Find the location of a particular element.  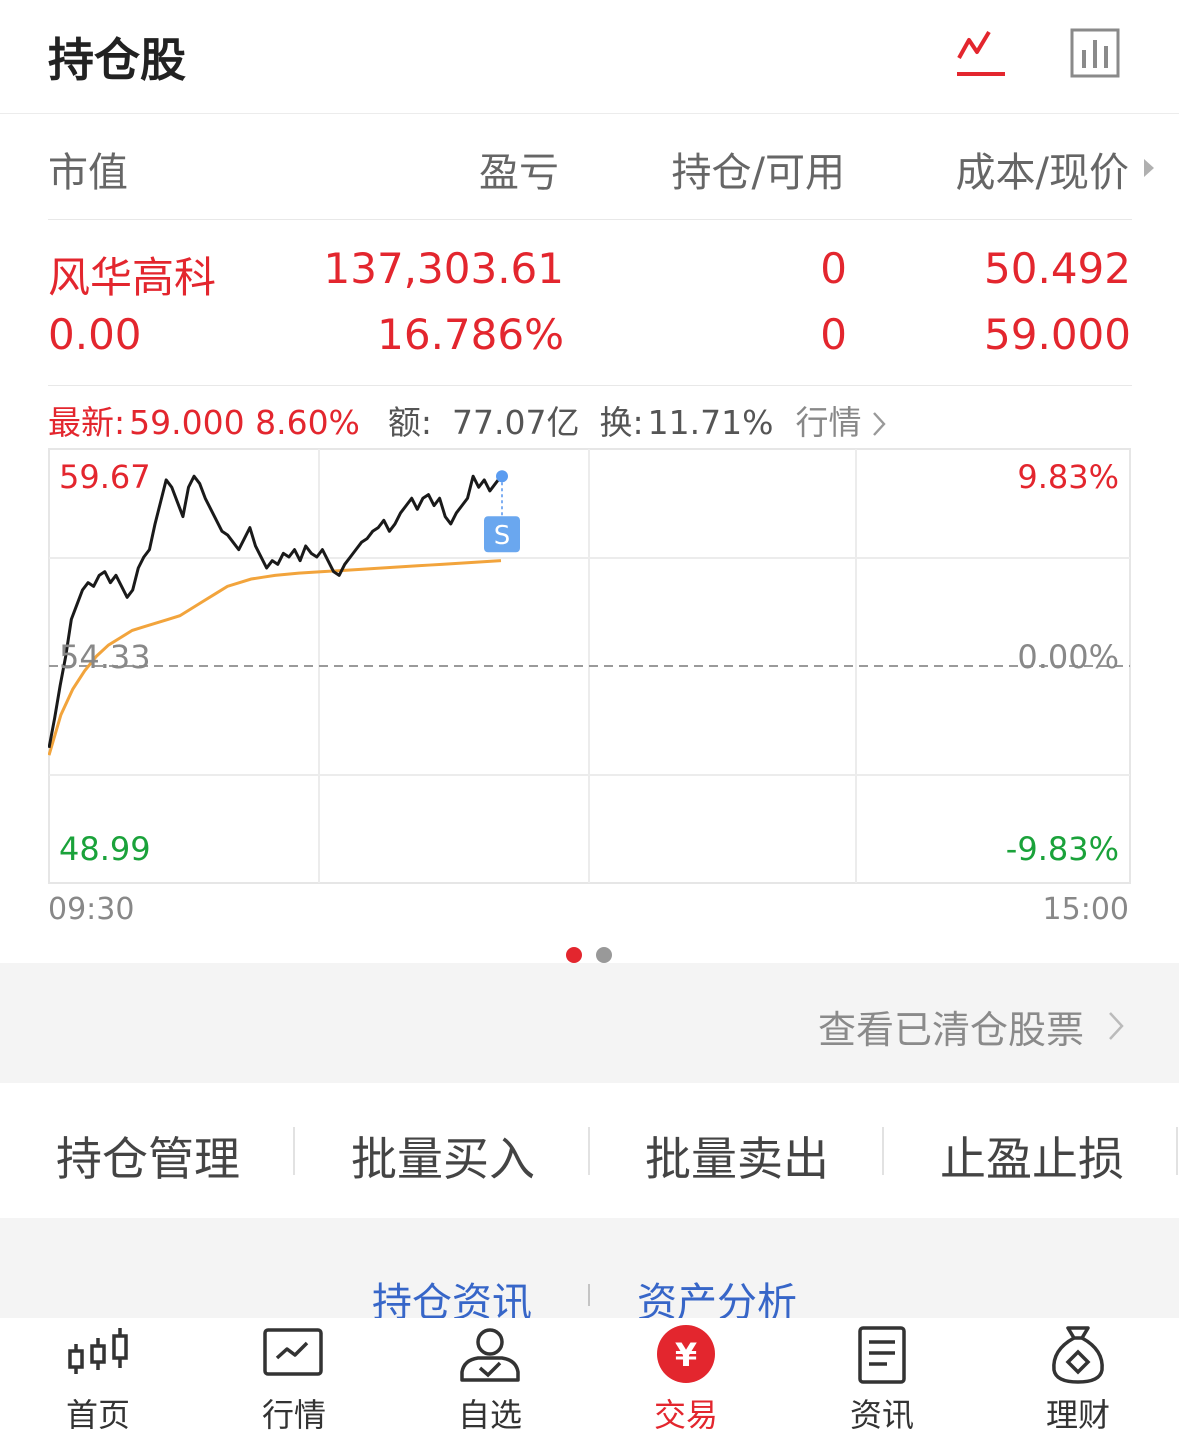

top-bar: 持仓股 is located at coordinates (589, 57).